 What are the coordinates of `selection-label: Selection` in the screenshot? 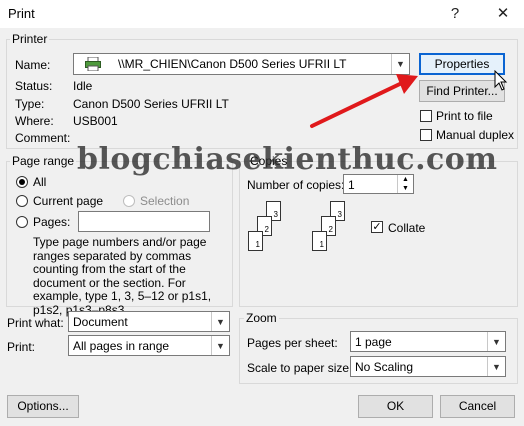 It's located at (165, 201).